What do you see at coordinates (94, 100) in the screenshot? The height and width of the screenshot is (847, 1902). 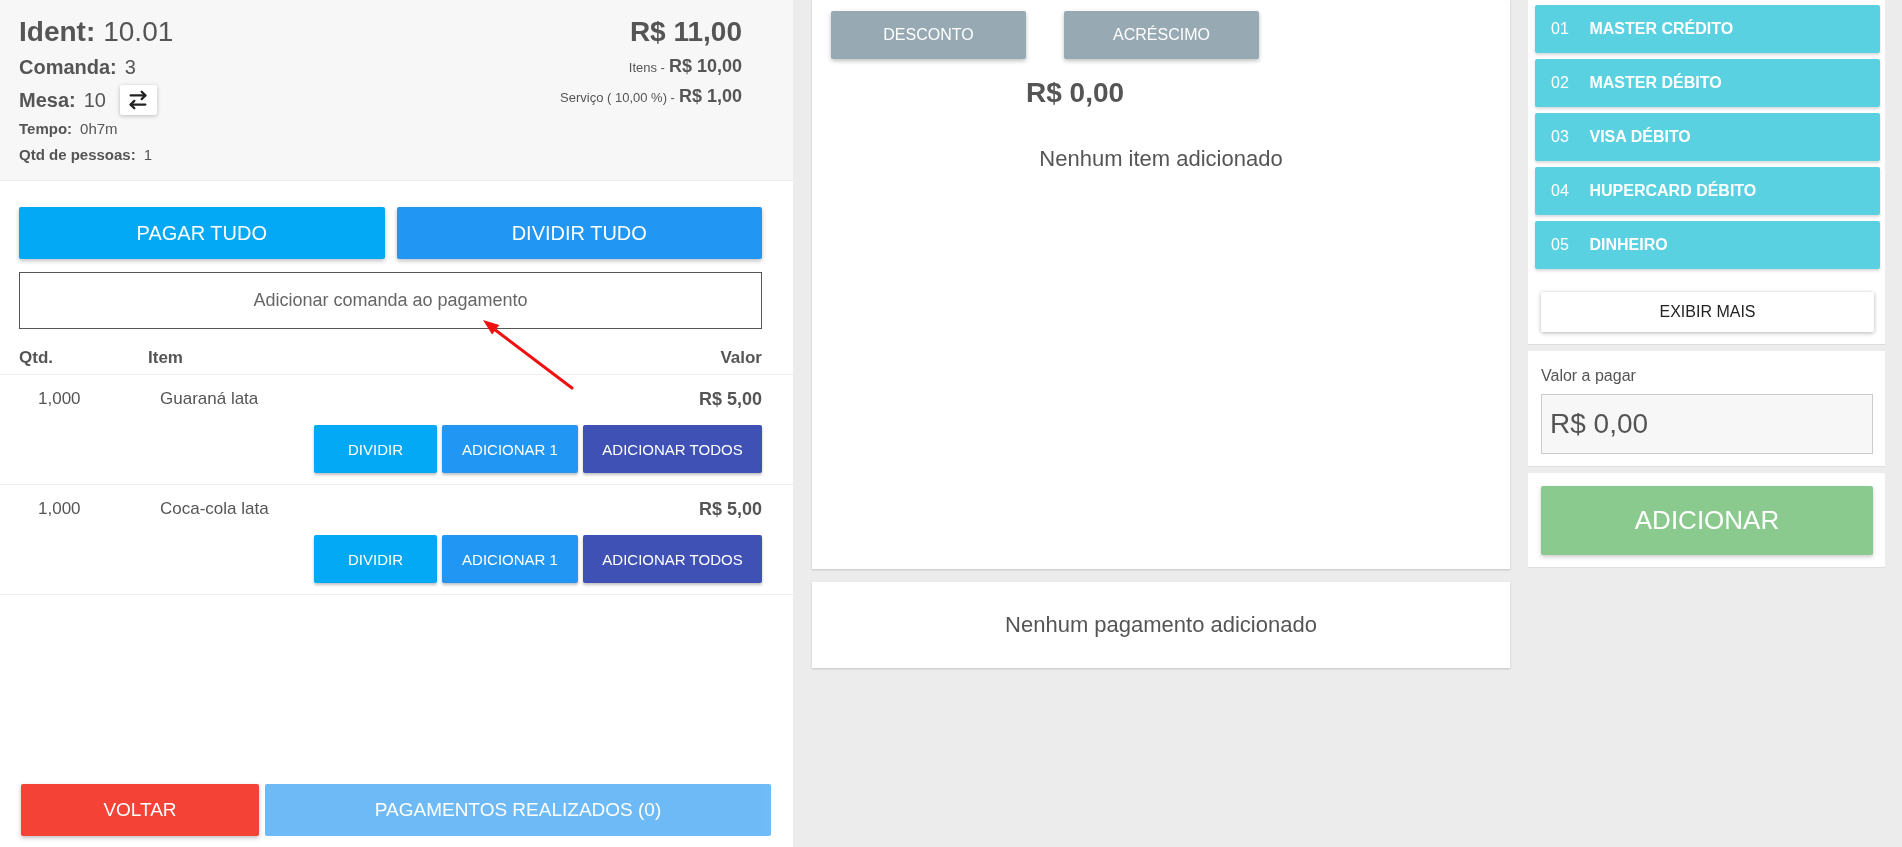 I see `table-value: 10` at bounding box center [94, 100].